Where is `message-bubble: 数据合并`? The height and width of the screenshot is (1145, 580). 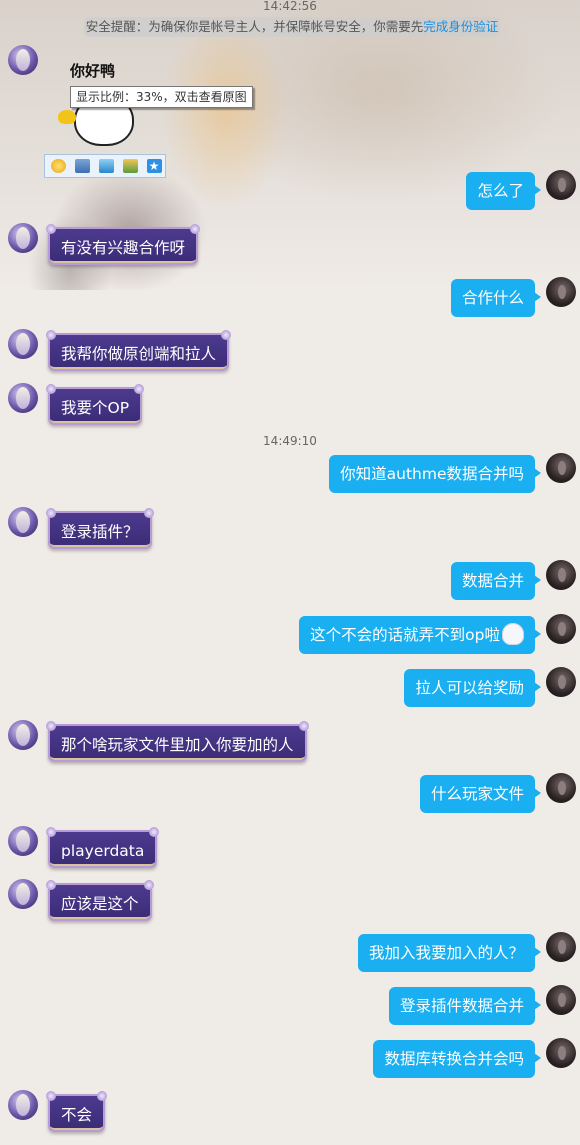 message-bubble: 数据合并 is located at coordinates (496, 581).